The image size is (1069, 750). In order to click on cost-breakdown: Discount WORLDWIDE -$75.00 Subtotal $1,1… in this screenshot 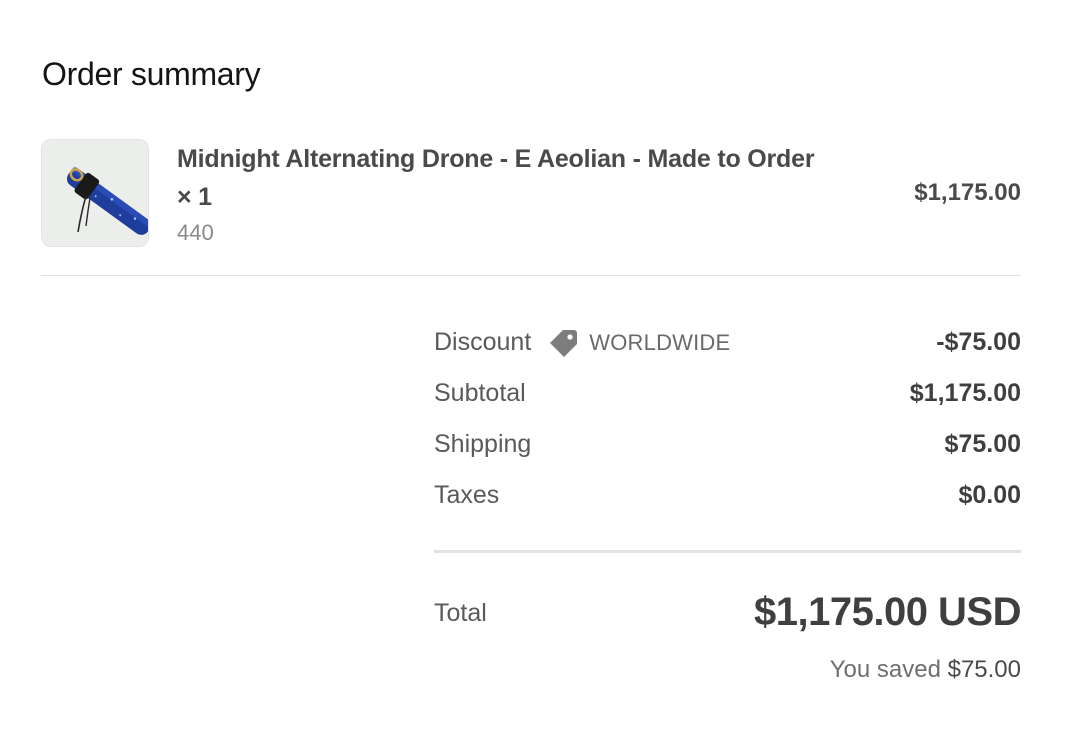, I will do `click(727, 419)`.